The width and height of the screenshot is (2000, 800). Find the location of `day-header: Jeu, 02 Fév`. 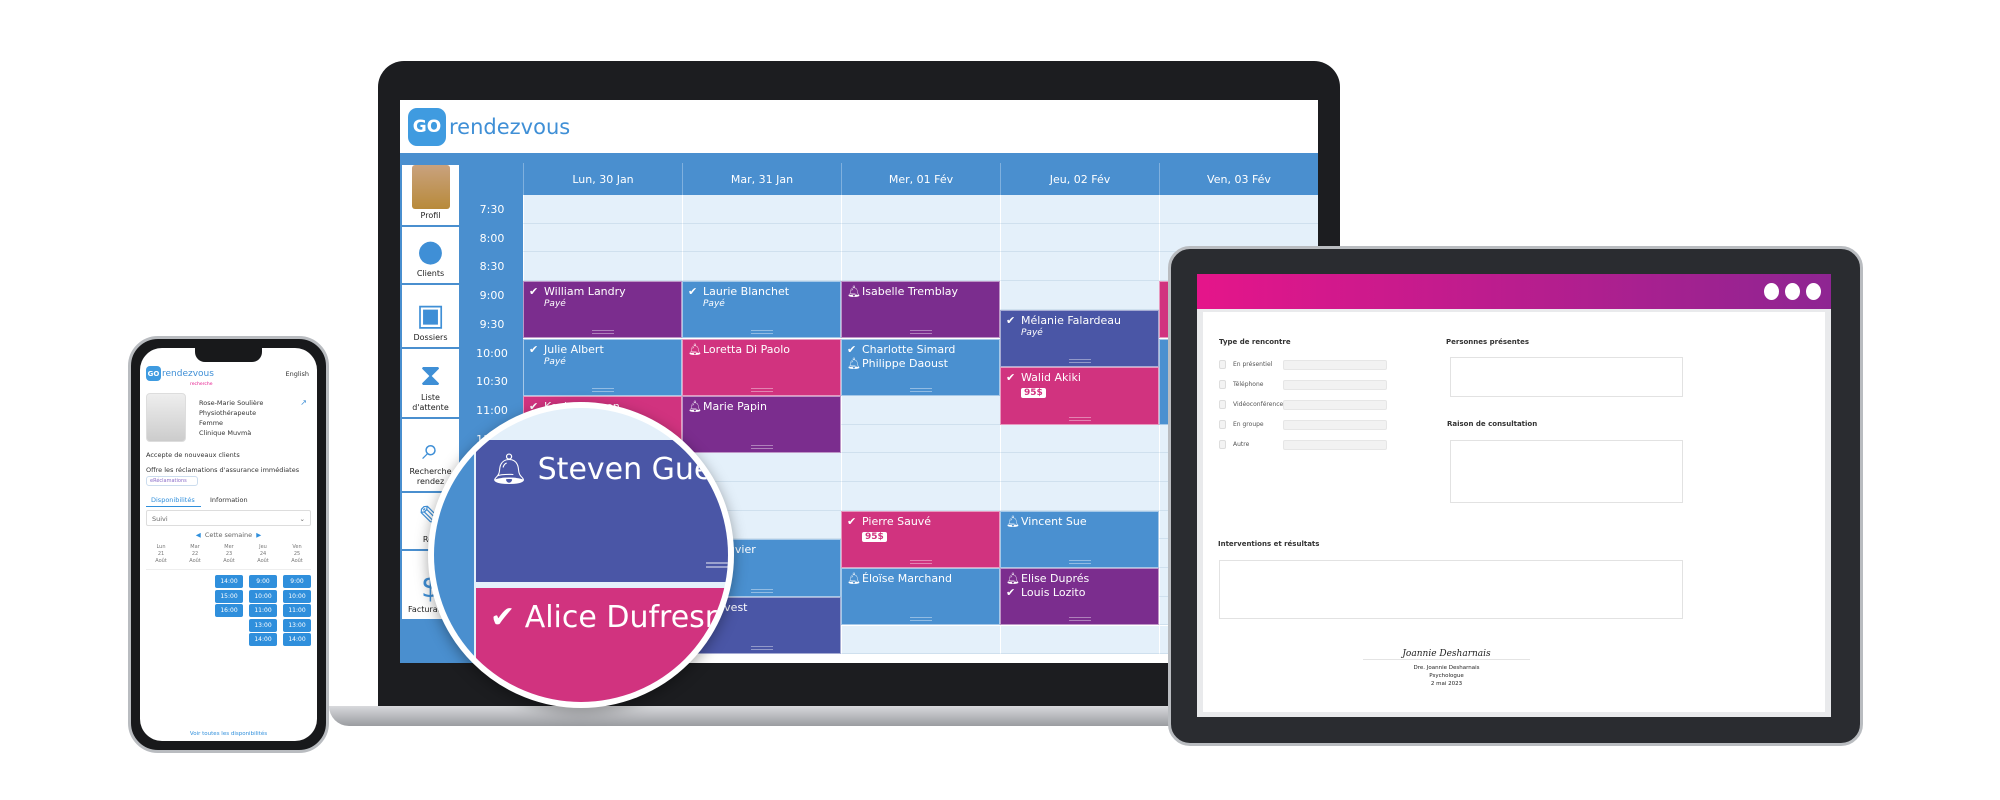

day-header: Jeu, 02 Fév is located at coordinates (1079, 179).